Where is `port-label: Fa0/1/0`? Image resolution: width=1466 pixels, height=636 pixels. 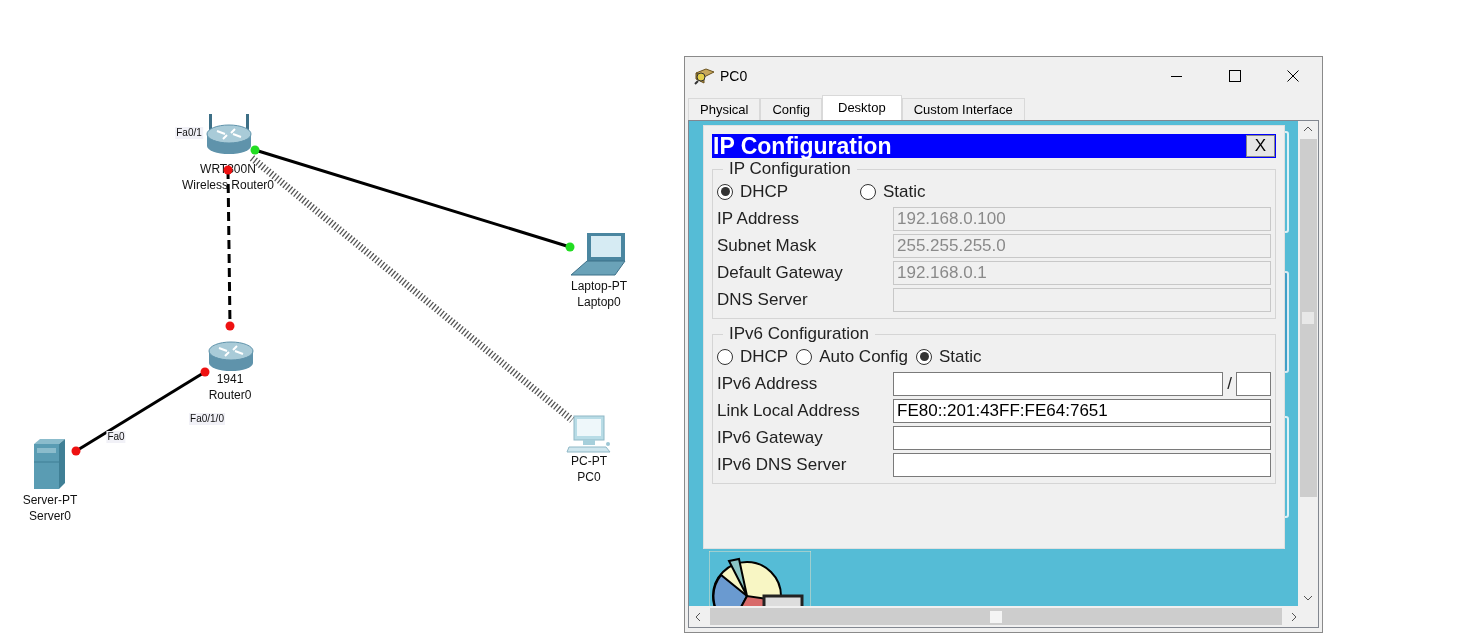 port-label: Fa0/1/0 is located at coordinates (207, 419).